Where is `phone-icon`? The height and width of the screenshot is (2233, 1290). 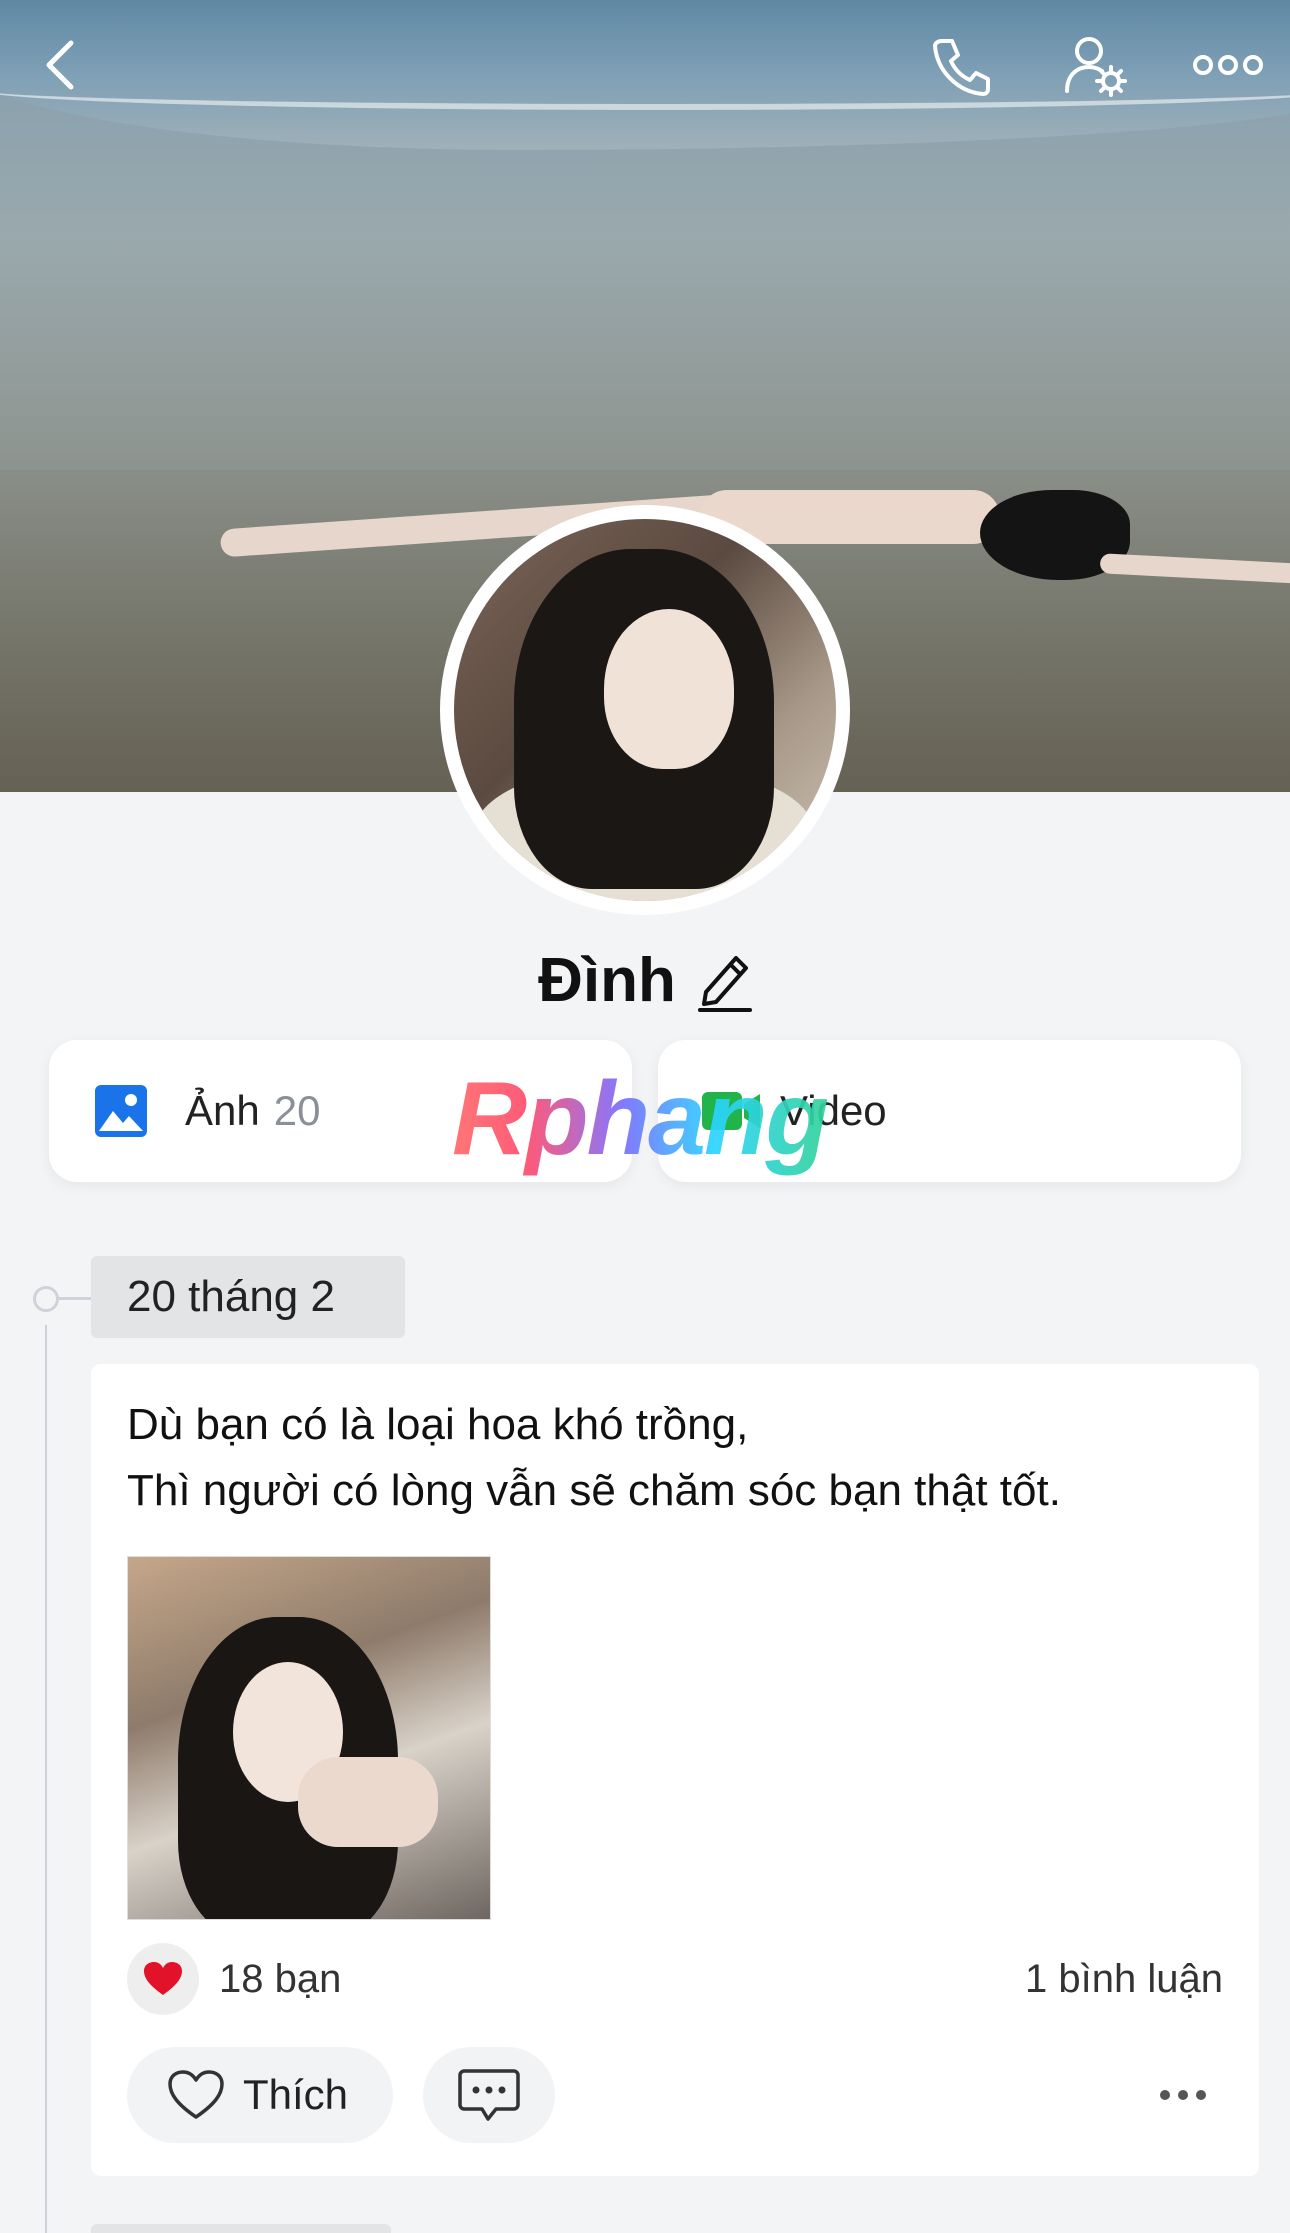 phone-icon is located at coordinates (961, 67).